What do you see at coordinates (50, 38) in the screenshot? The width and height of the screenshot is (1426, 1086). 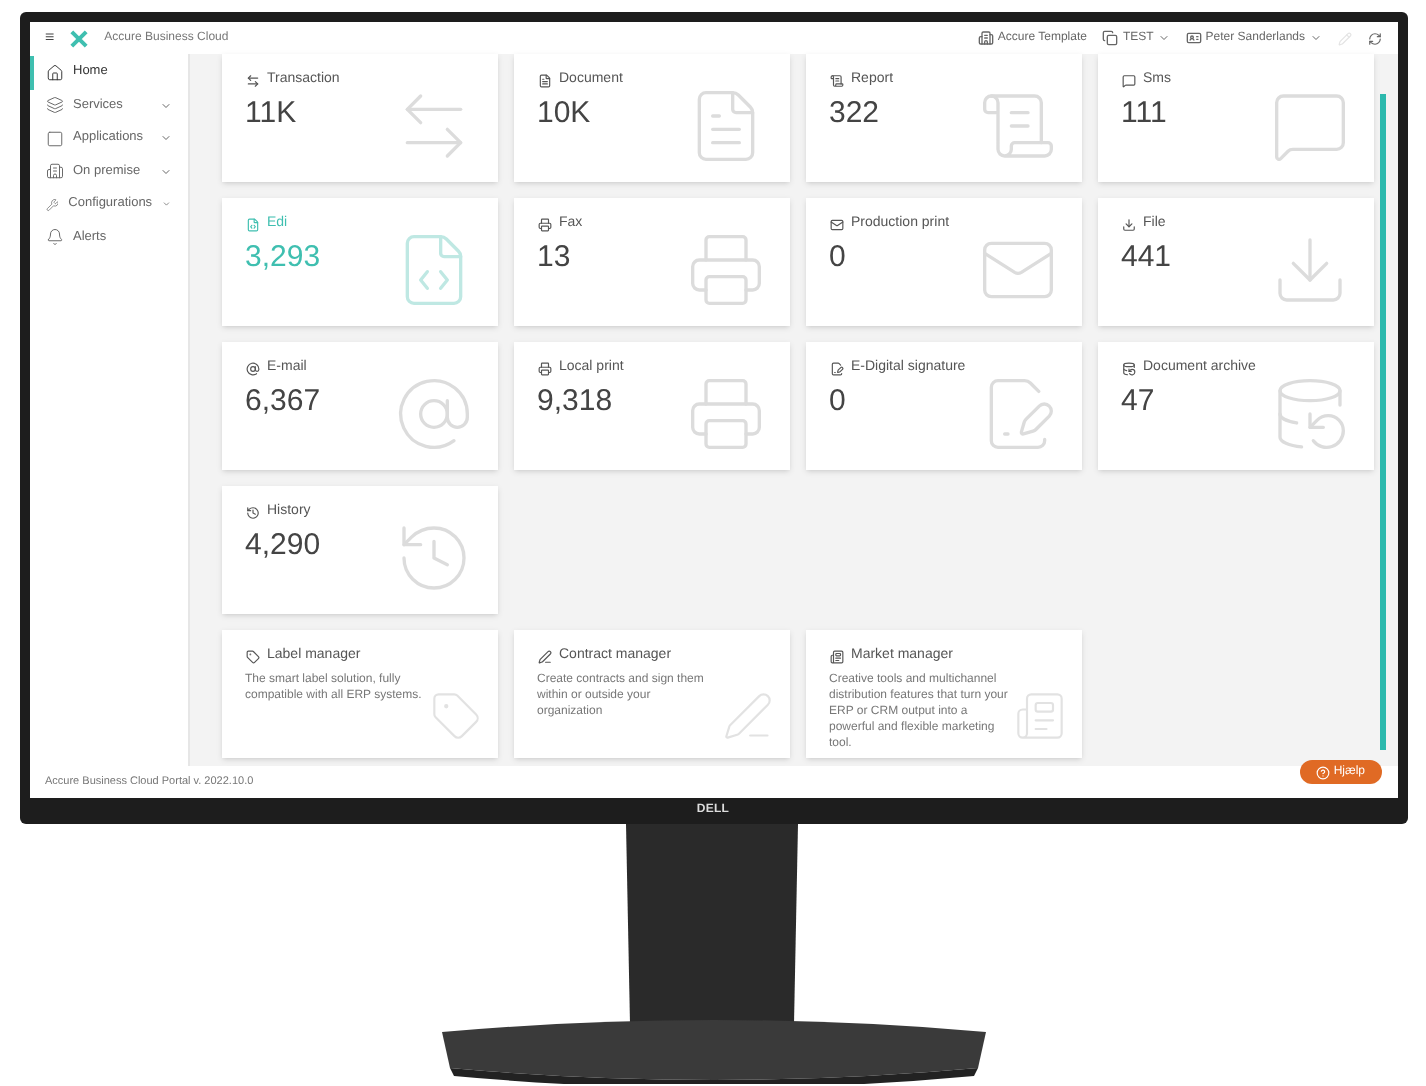 I see `menu-icon: ≡` at bounding box center [50, 38].